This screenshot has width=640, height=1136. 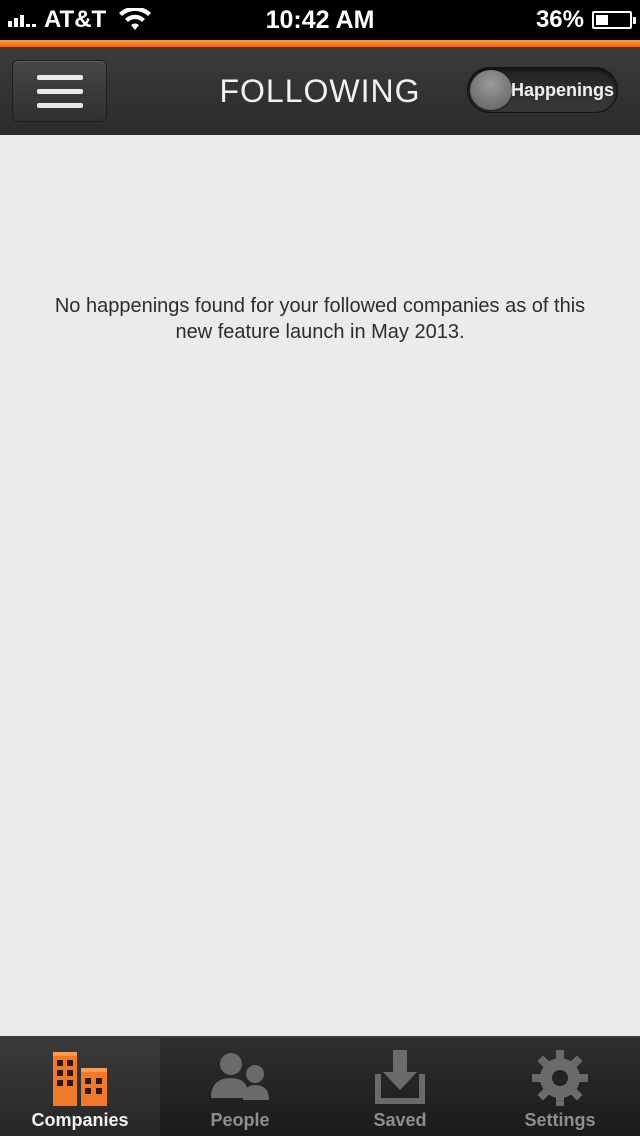 What do you see at coordinates (602, 20) in the screenshot?
I see `battery-level-fill` at bounding box center [602, 20].